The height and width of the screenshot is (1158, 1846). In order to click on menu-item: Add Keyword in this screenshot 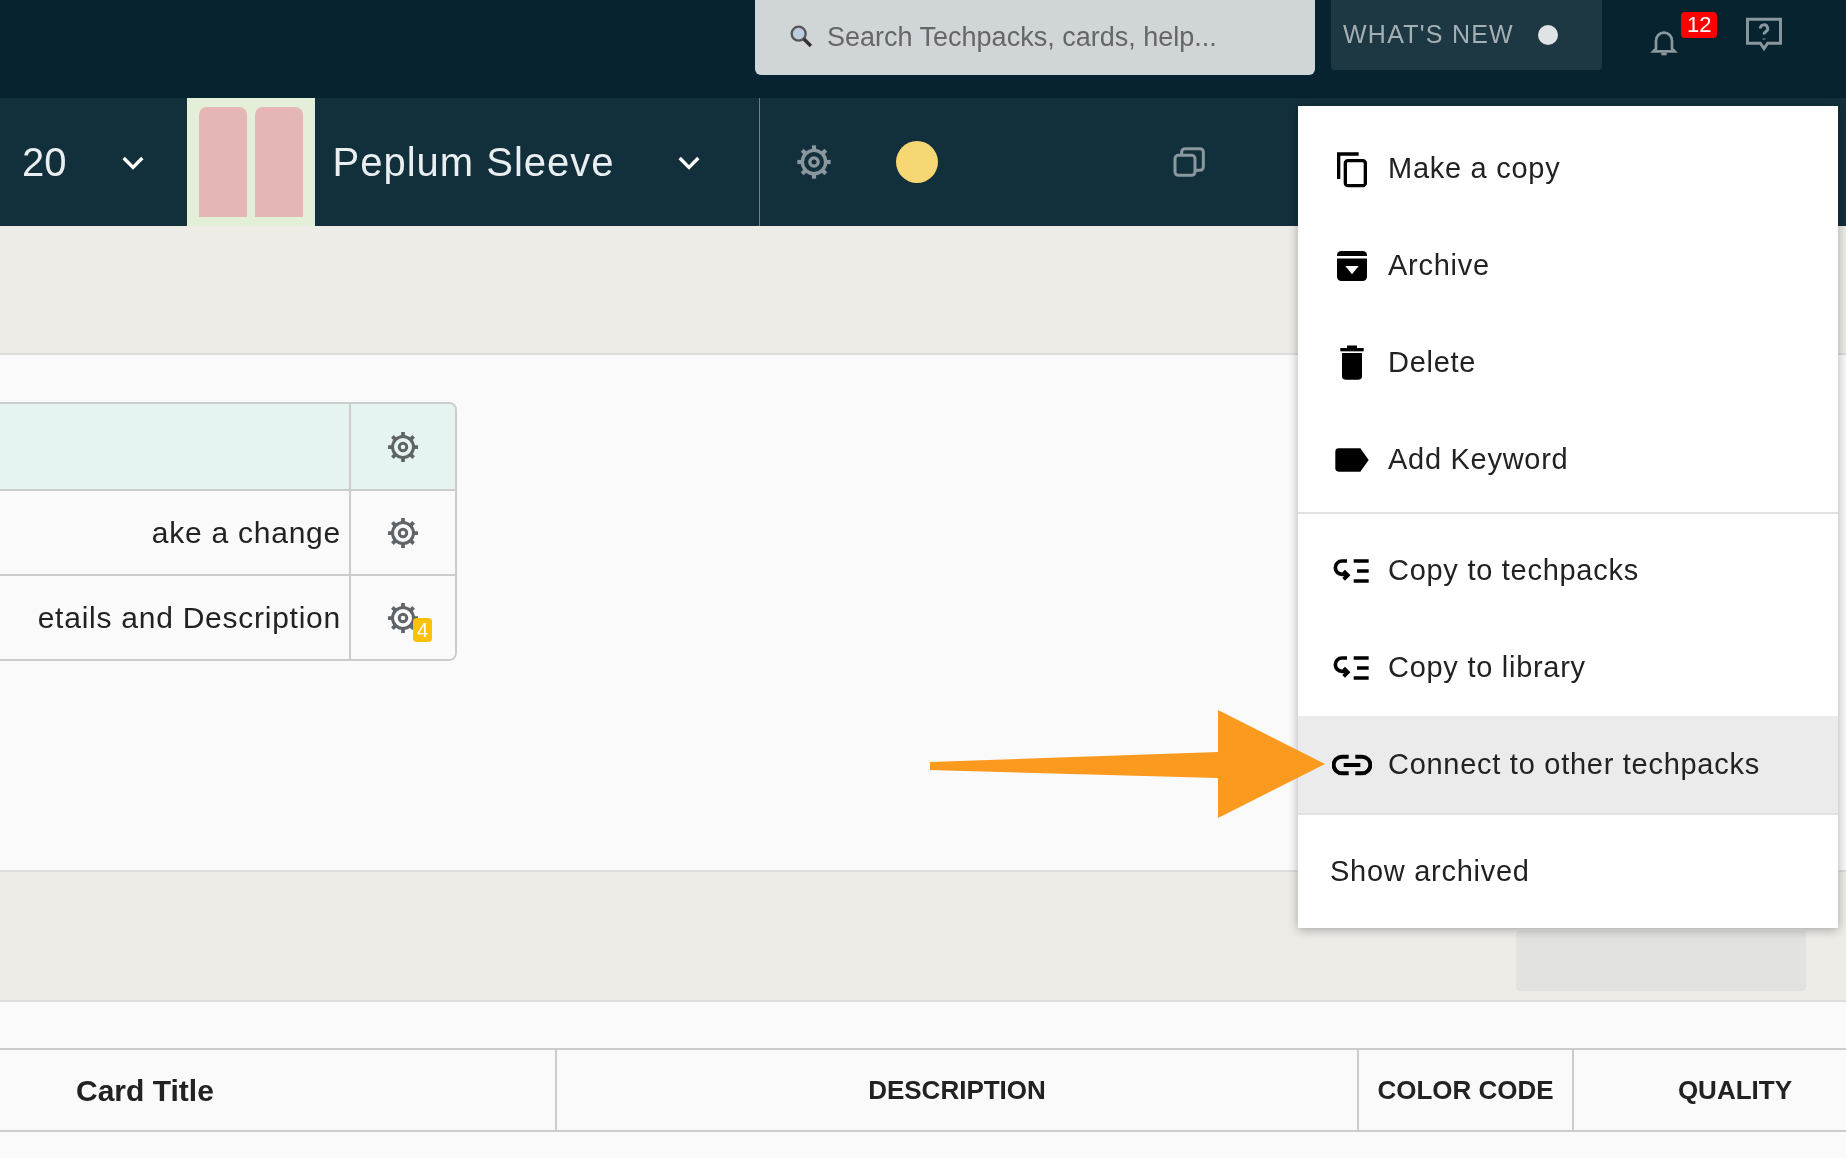, I will do `click(1568, 459)`.